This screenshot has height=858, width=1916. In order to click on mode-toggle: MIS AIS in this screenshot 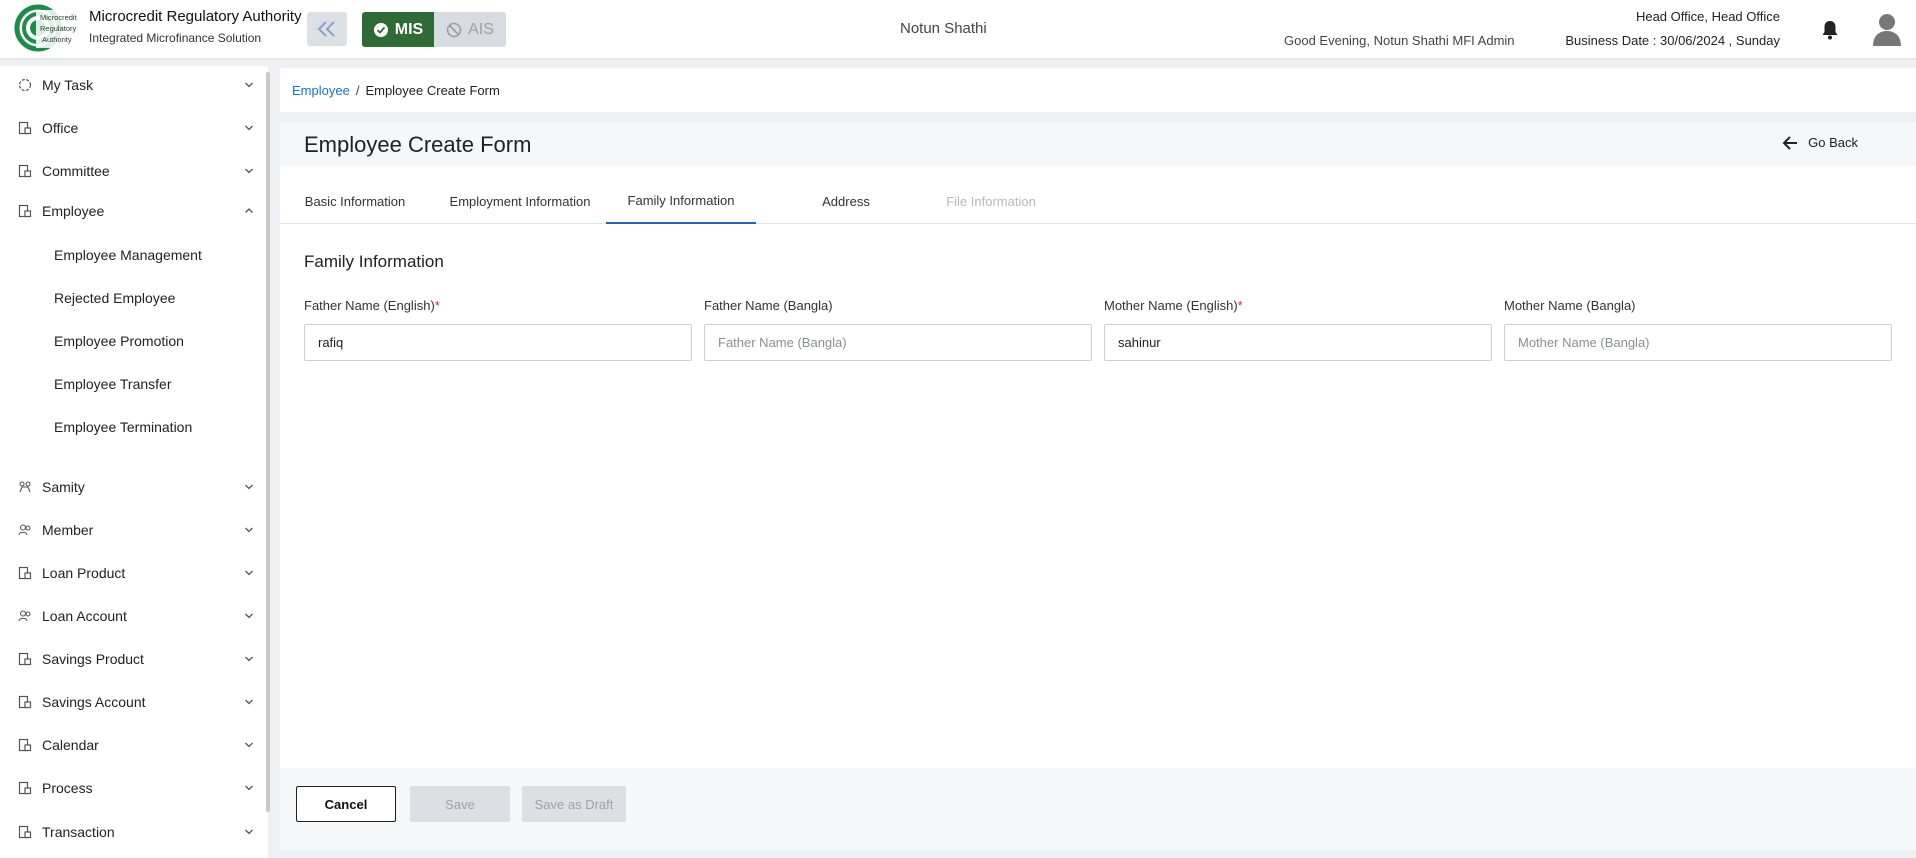, I will do `click(434, 29)`.